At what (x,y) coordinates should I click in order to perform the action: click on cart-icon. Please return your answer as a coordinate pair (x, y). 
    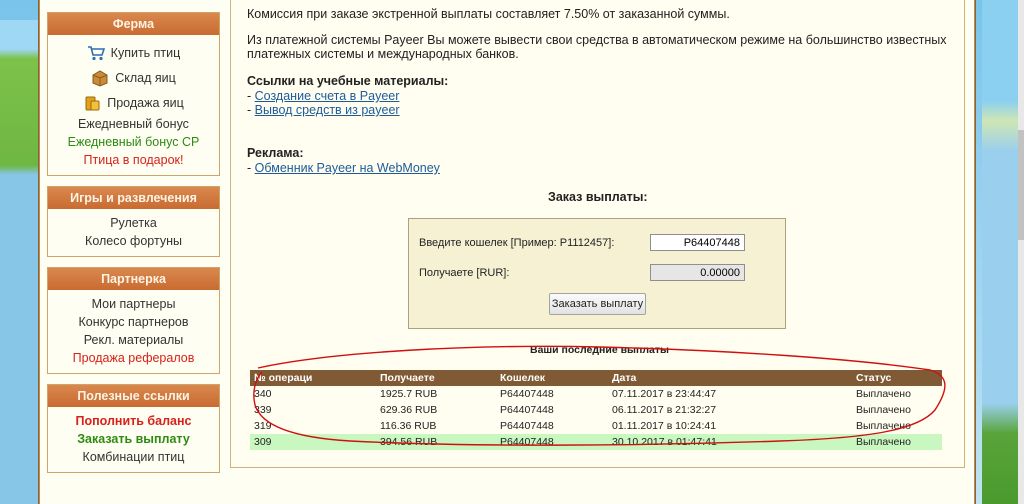
    Looking at the image, I should click on (96, 53).